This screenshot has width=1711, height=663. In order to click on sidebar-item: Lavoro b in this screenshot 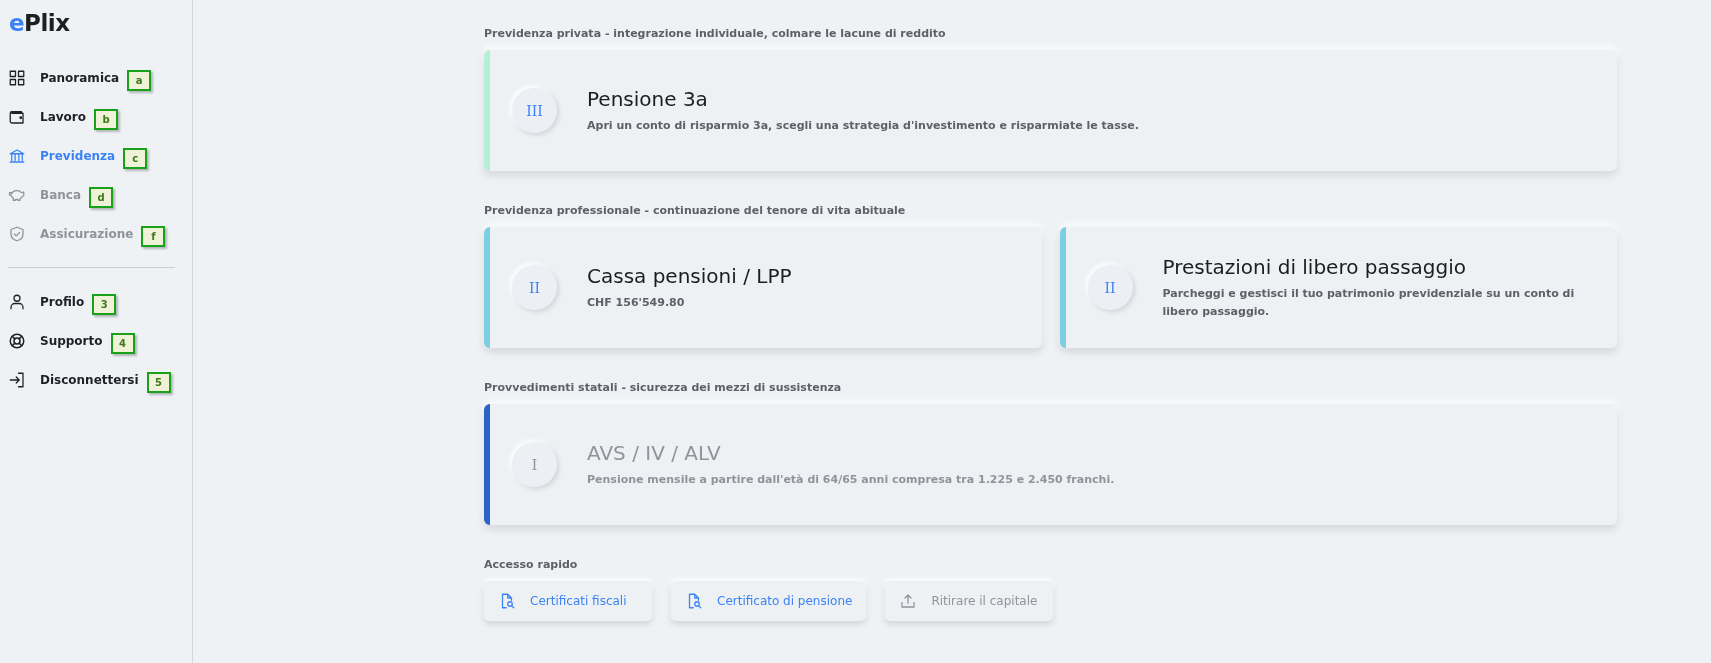, I will do `click(65, 116)`.